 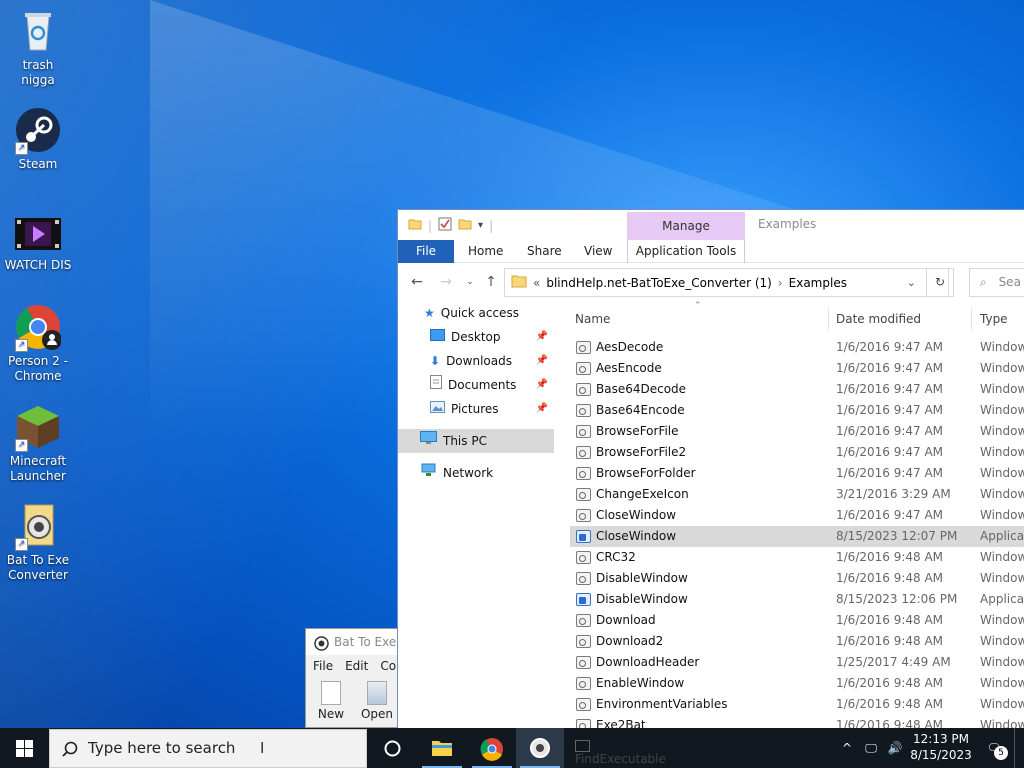 What do you see at coordinates (415, 225) in the screenshot?
I see `folder-icon` at bounding box center [415, 225].